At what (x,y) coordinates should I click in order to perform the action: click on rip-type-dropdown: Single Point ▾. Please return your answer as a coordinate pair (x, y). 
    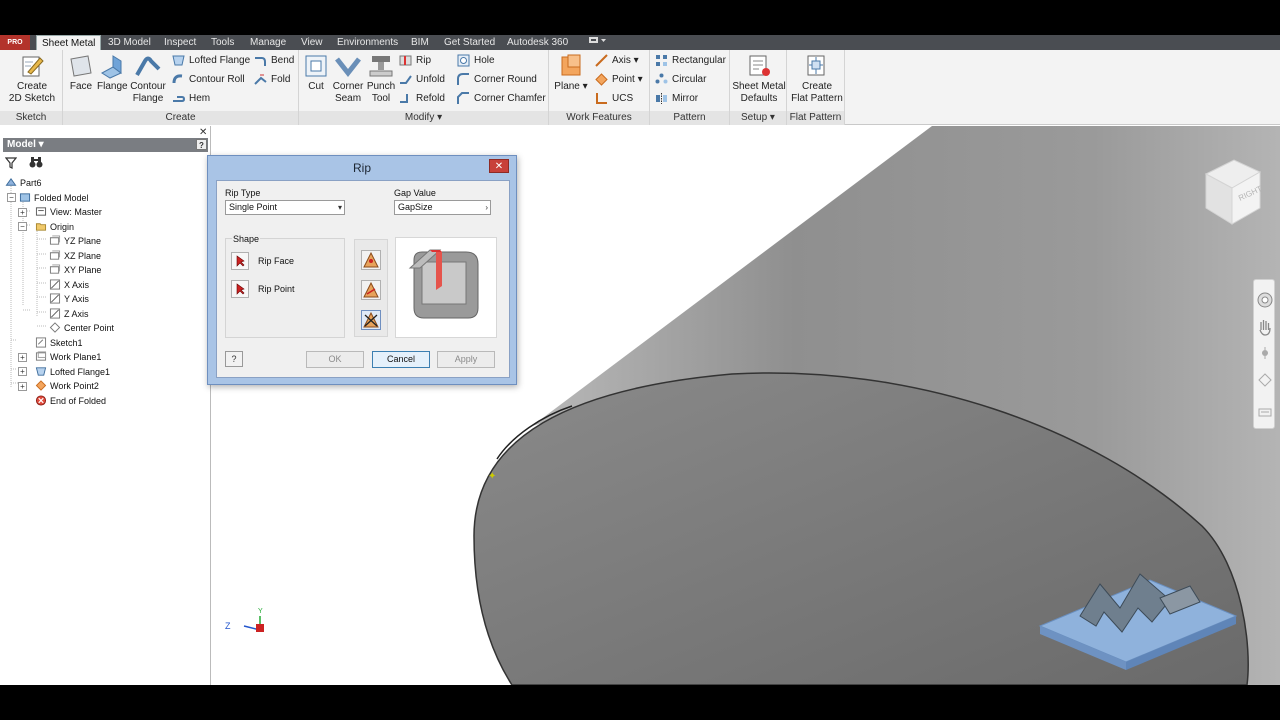
    Looking at the image, I should click on (285, 207).